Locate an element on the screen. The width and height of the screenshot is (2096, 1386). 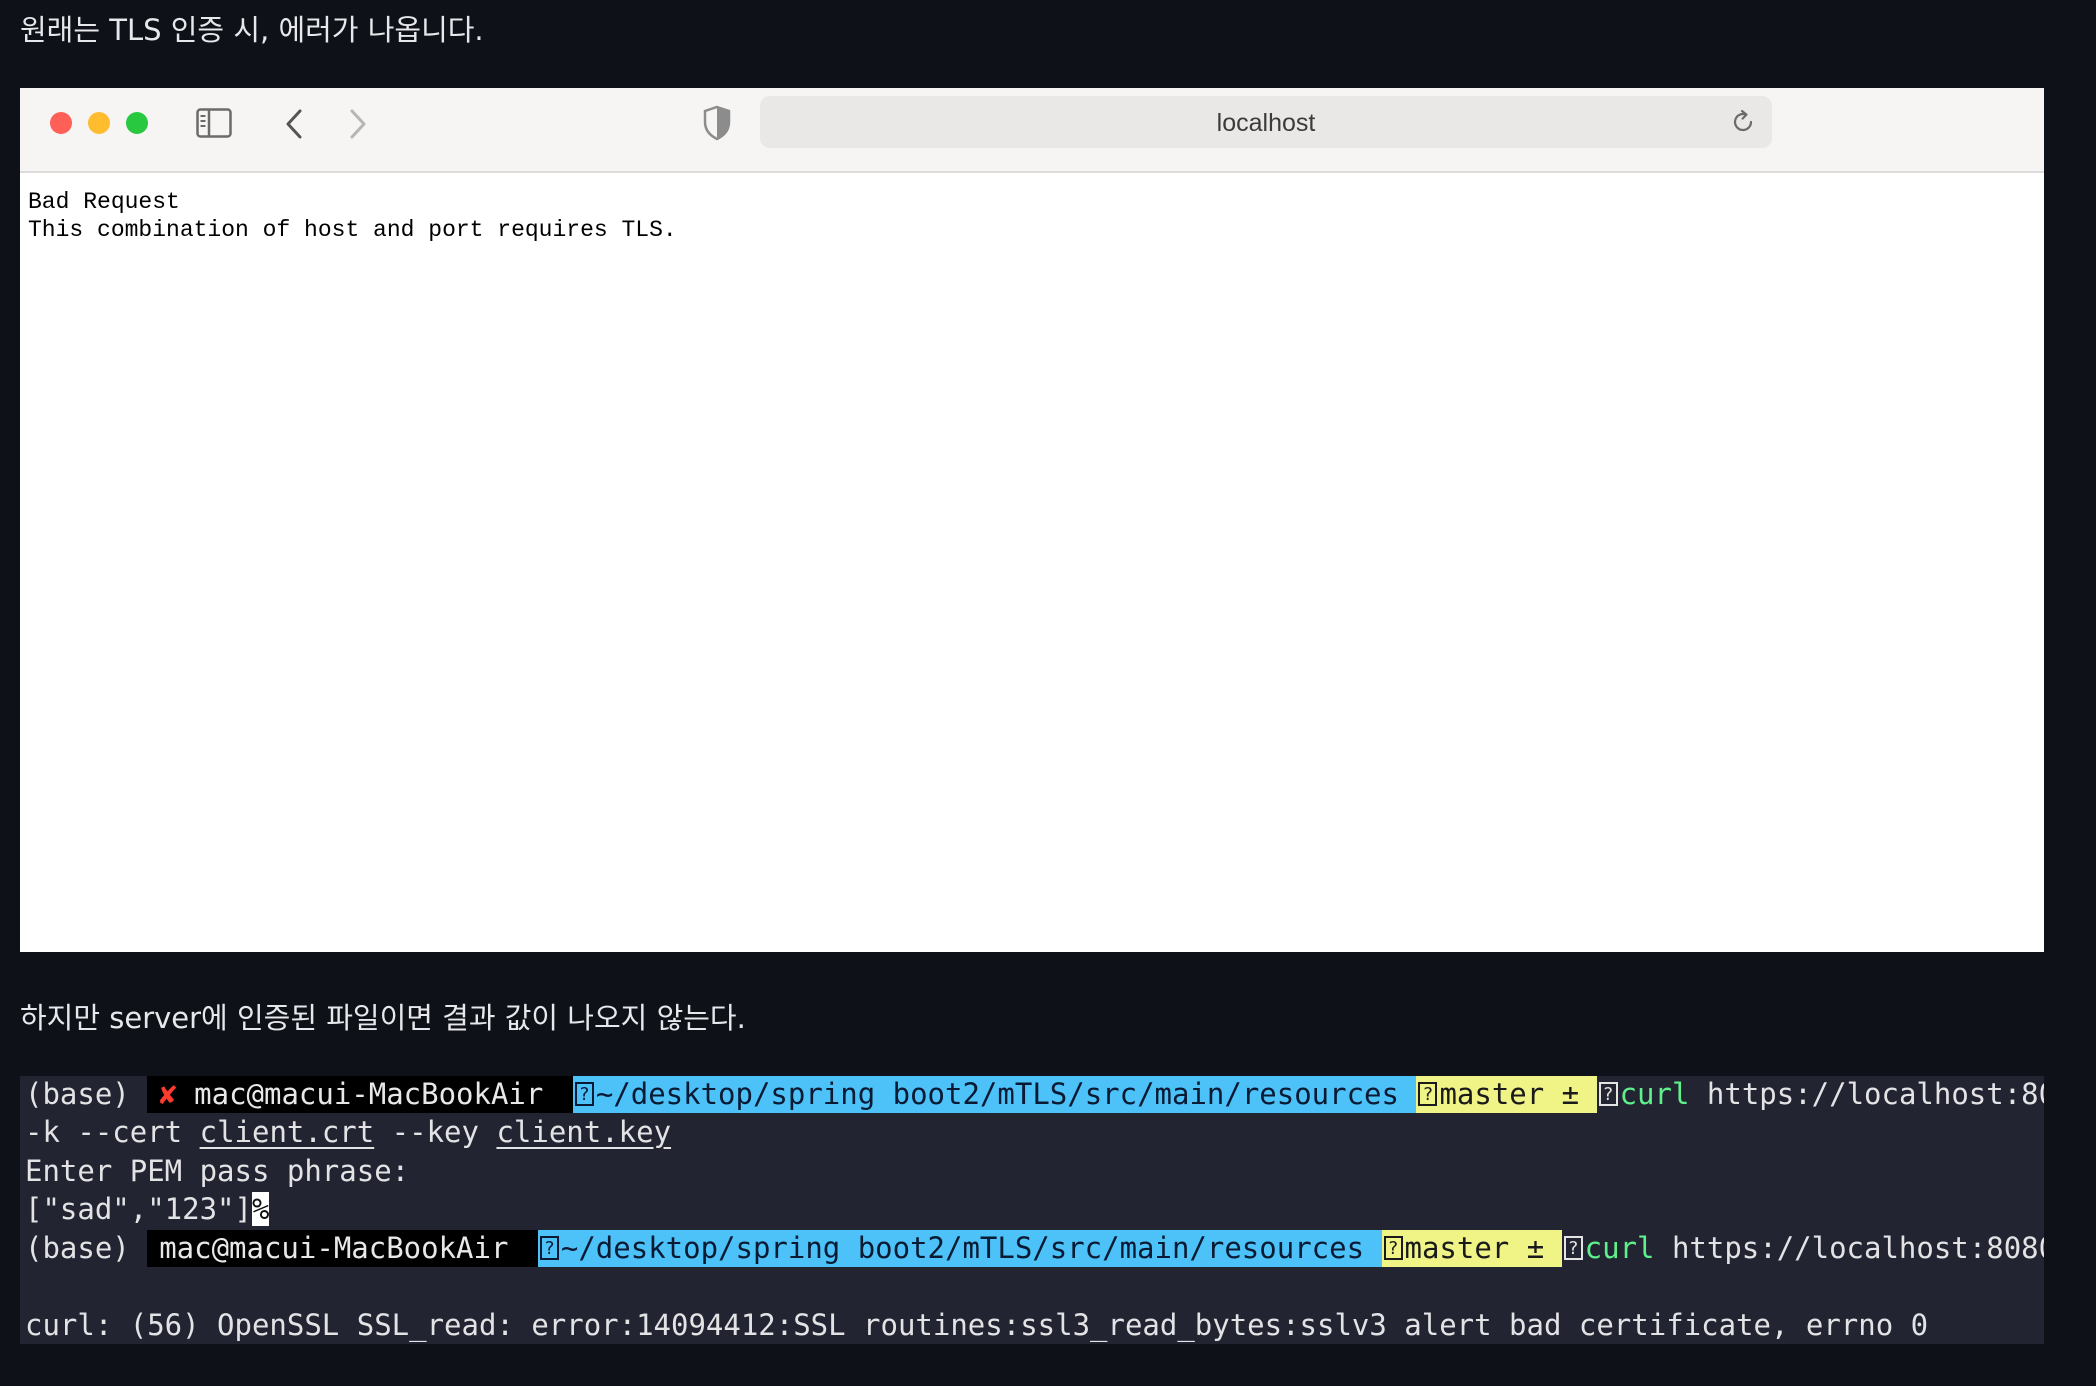
command-output: ["sad","123"] is located at coordinates (138, 1209).